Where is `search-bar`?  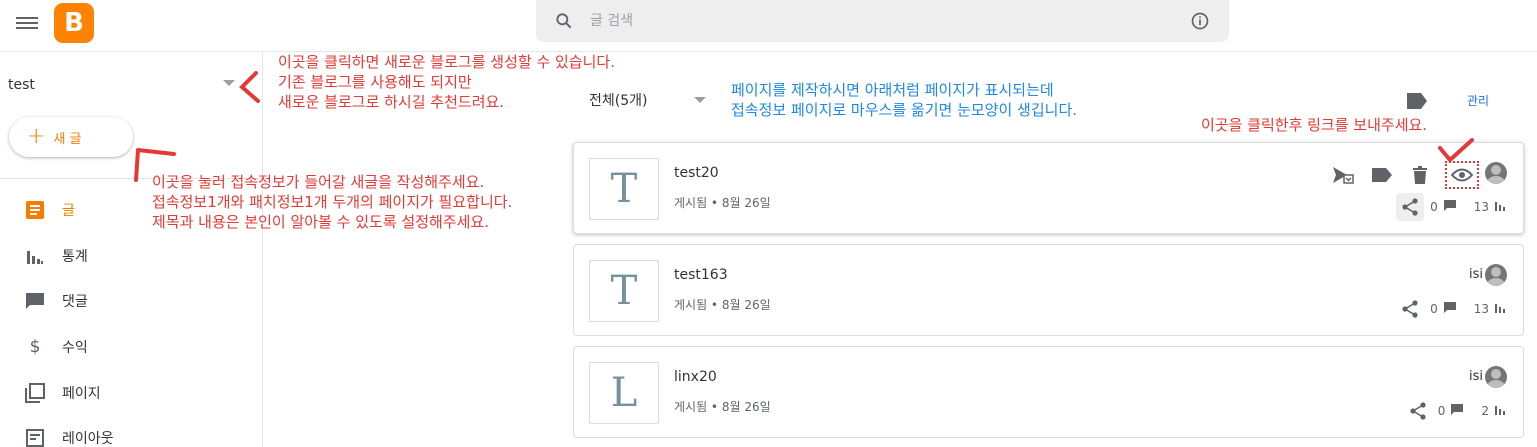 search-bar is located at coordinates (882, 21).